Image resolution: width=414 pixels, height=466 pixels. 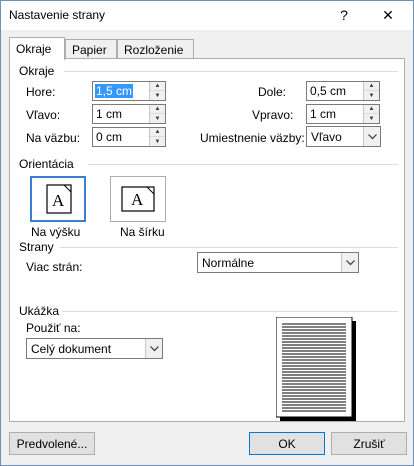 What do you see at coordinates (142, 232) in the screenshot?
I see `landscape-label: Na šírku` at bounding box center [142, 232].